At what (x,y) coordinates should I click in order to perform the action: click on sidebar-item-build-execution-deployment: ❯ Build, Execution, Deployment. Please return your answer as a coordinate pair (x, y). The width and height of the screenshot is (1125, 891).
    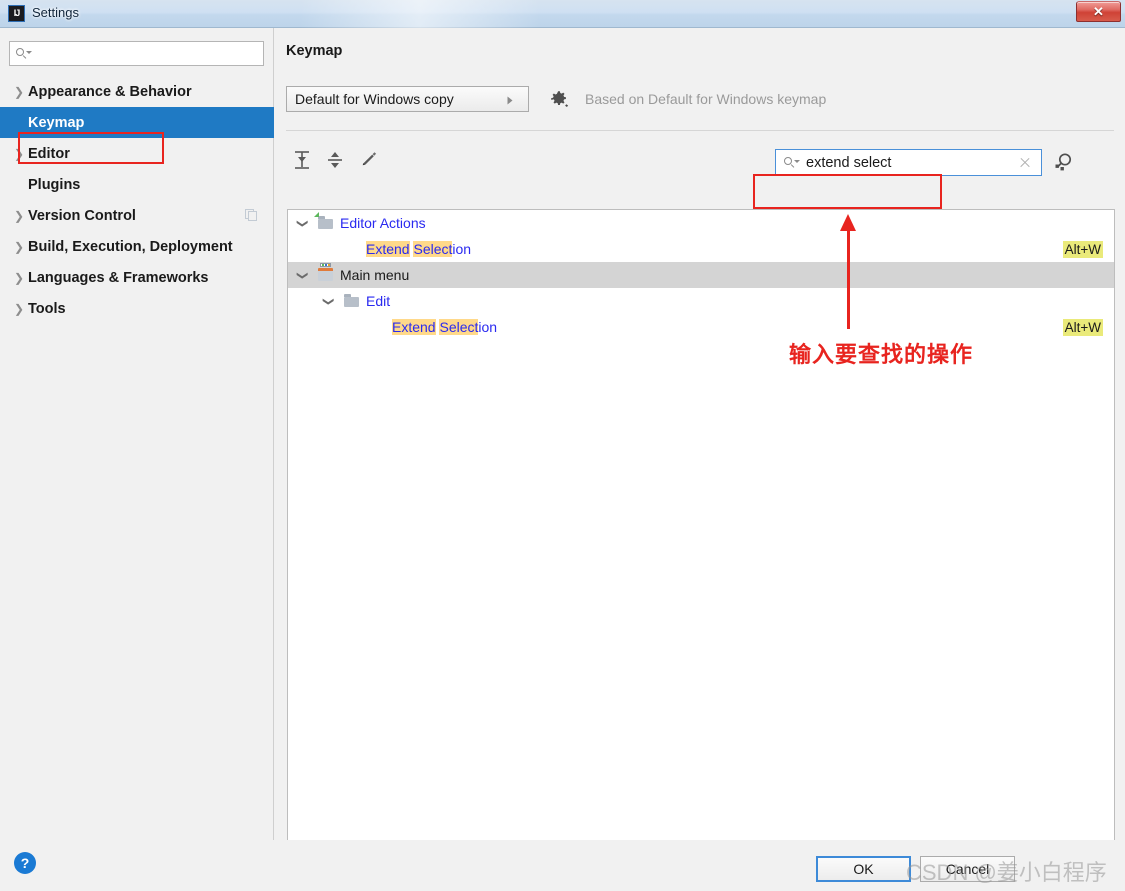
    Looking at the image, I should click on (137, 246).